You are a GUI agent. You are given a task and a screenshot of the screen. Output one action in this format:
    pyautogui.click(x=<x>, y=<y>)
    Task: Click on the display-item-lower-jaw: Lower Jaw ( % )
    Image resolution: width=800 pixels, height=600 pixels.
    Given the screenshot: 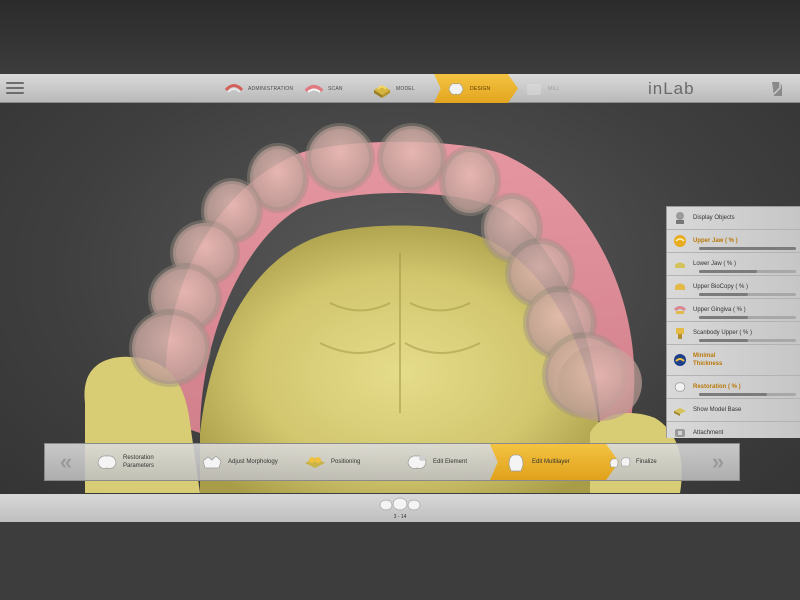 What is the action you would take?
    pyautogui.click(x=733, y=264)
    